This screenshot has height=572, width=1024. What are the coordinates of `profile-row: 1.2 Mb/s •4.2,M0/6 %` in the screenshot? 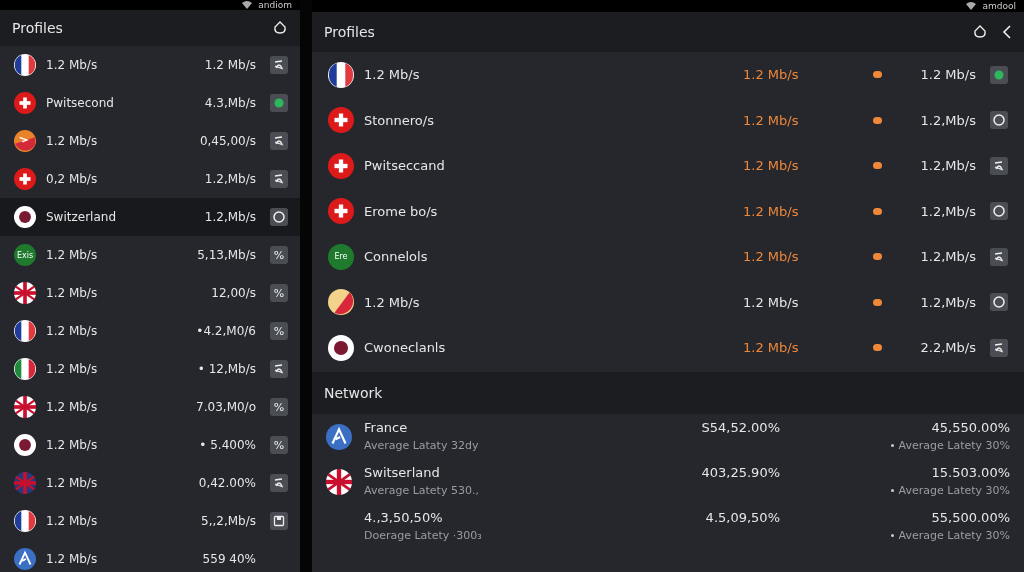 It's located at (150, 331).